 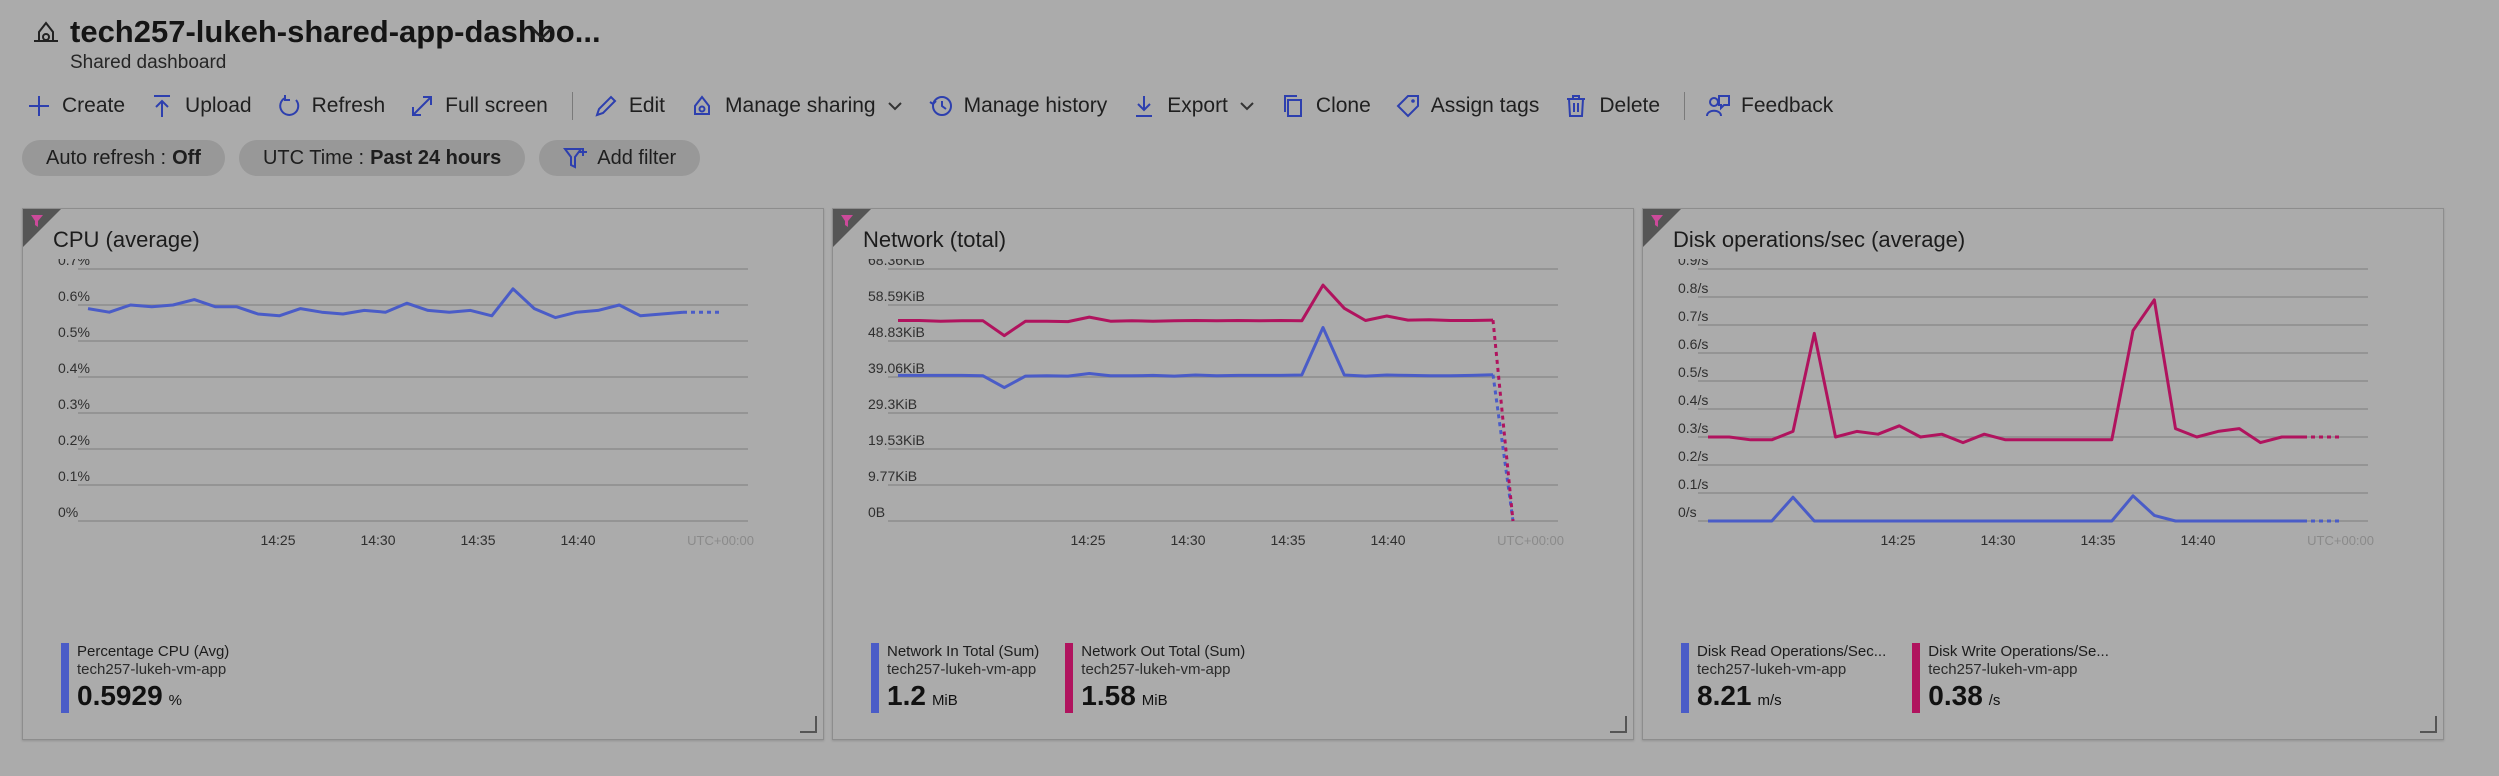 What do you see at coordinates (94, 105) in the screenshot?
I see `create-label: Create` at bounding box center [94, 105].